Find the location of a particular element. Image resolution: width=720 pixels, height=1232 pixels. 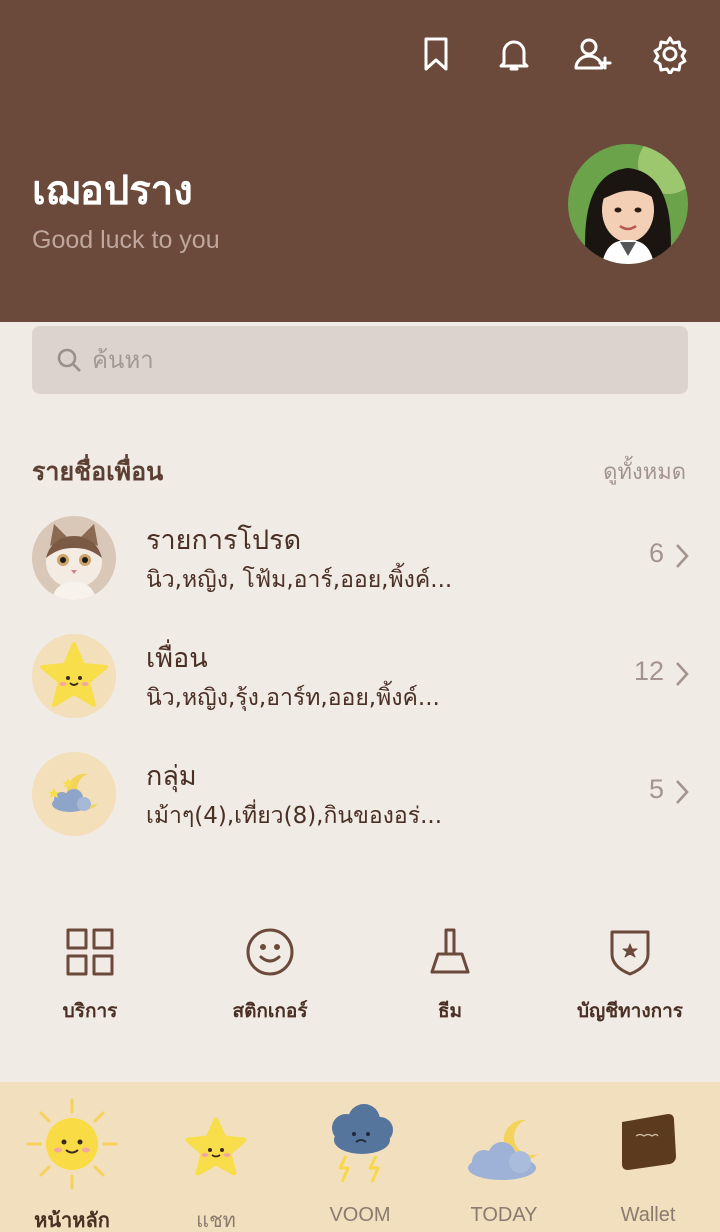

bookmark-icon is located at coordinates (436, 54).